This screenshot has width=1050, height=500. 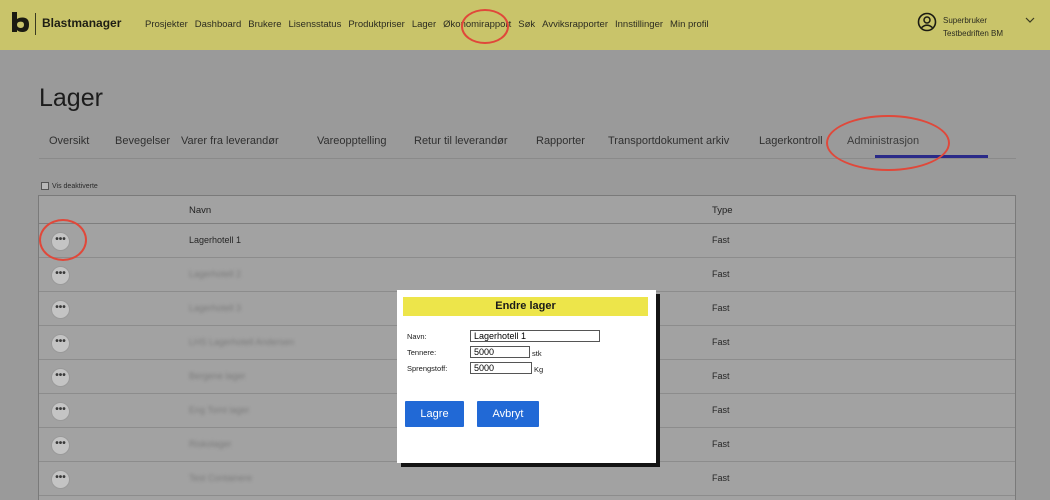 I want to click on column-header-type: Type, so click(x=722, y=210).